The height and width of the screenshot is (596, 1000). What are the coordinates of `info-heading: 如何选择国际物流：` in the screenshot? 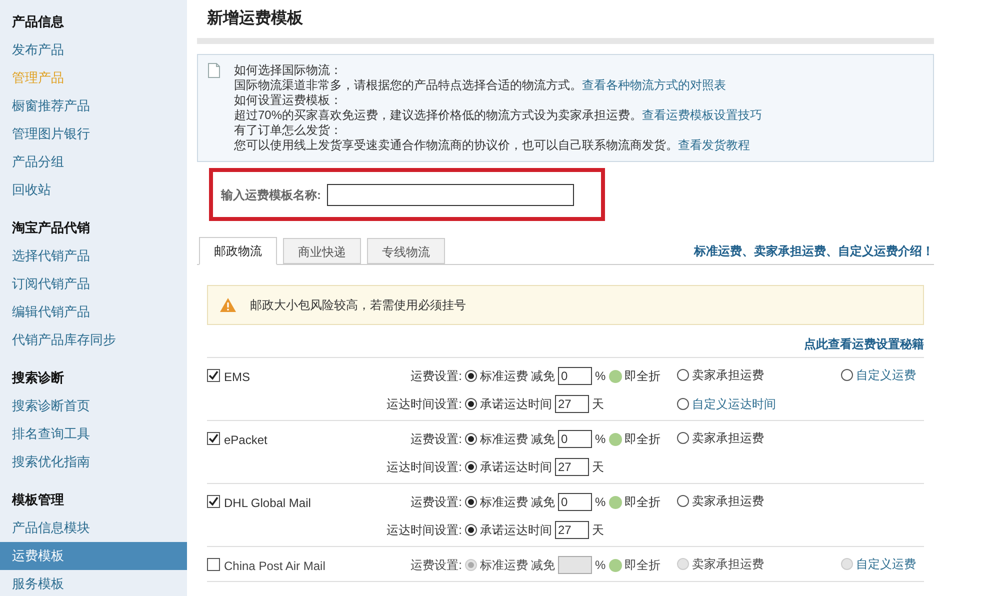 It's located at (288, 70).